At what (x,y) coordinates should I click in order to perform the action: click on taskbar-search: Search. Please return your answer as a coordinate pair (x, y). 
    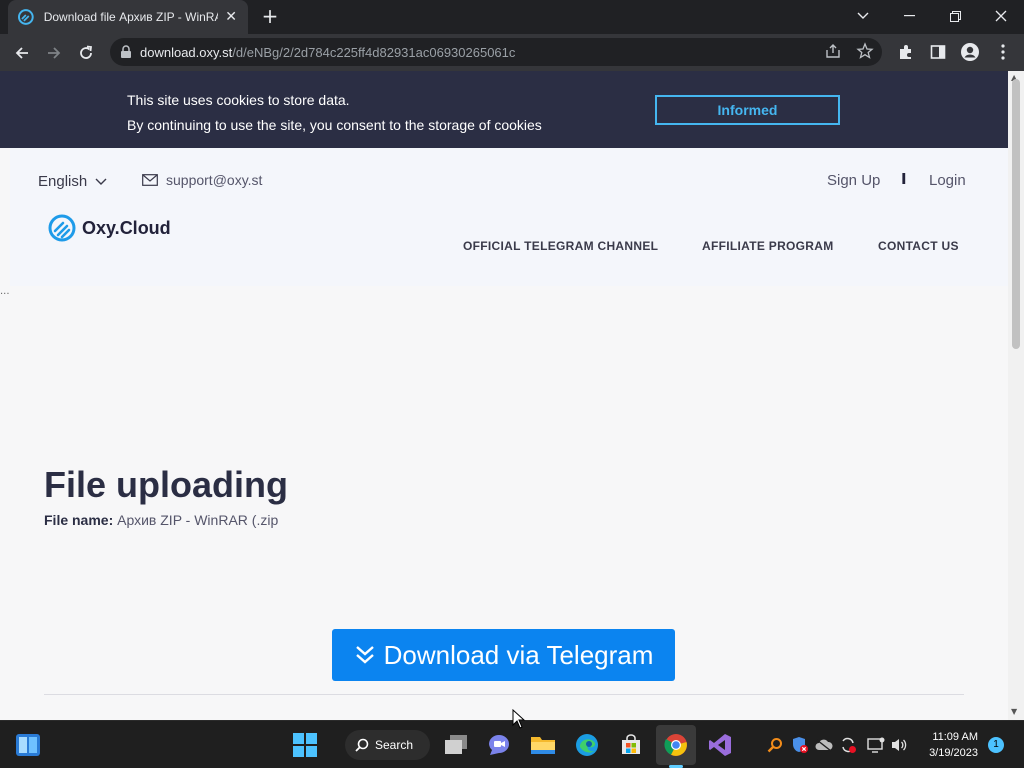
    Looking at the image, I should click on (387, 745).